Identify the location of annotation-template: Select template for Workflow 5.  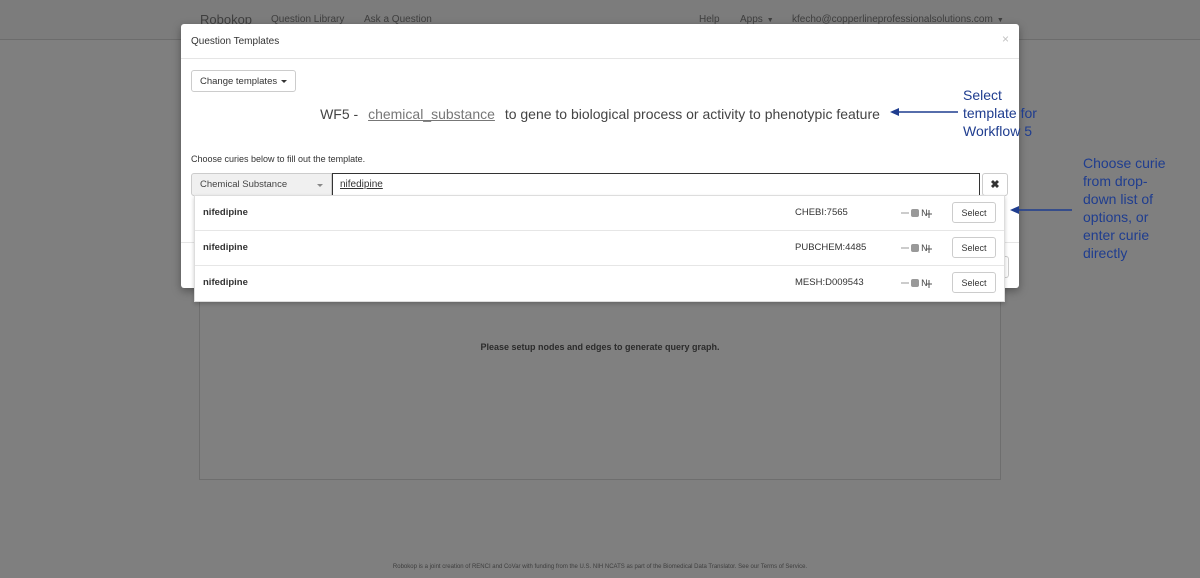
(1000, 113).